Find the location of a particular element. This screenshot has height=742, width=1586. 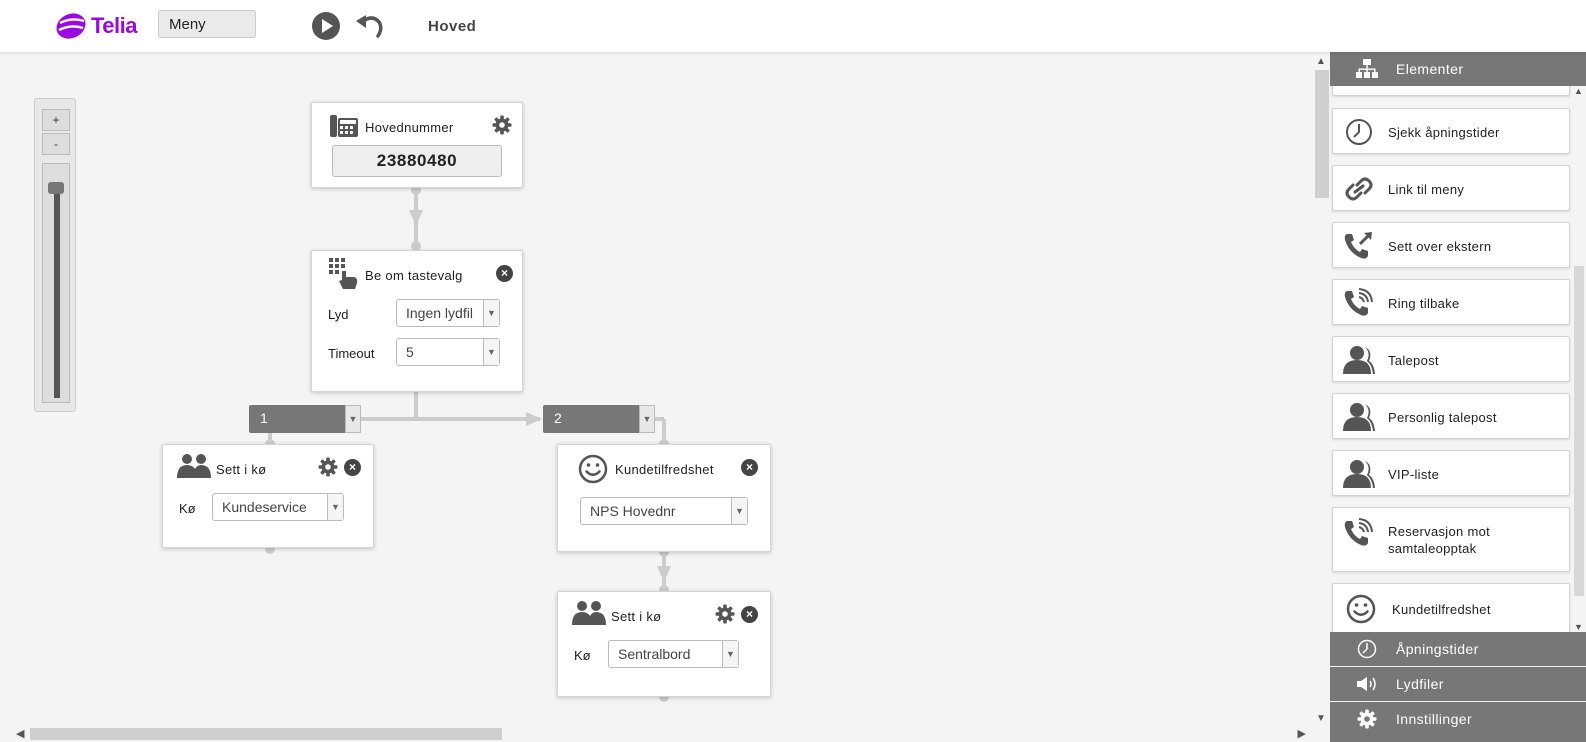

panel-header-elements: Elementer is located at coordinates (1458, 69).